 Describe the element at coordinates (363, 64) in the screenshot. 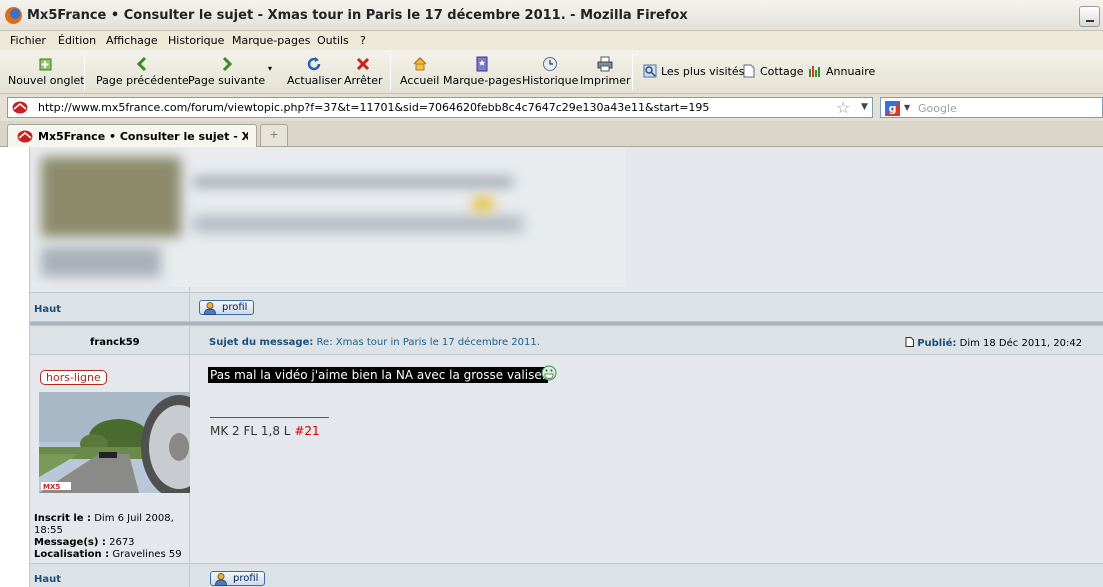

I see `stop-icon` at that location.